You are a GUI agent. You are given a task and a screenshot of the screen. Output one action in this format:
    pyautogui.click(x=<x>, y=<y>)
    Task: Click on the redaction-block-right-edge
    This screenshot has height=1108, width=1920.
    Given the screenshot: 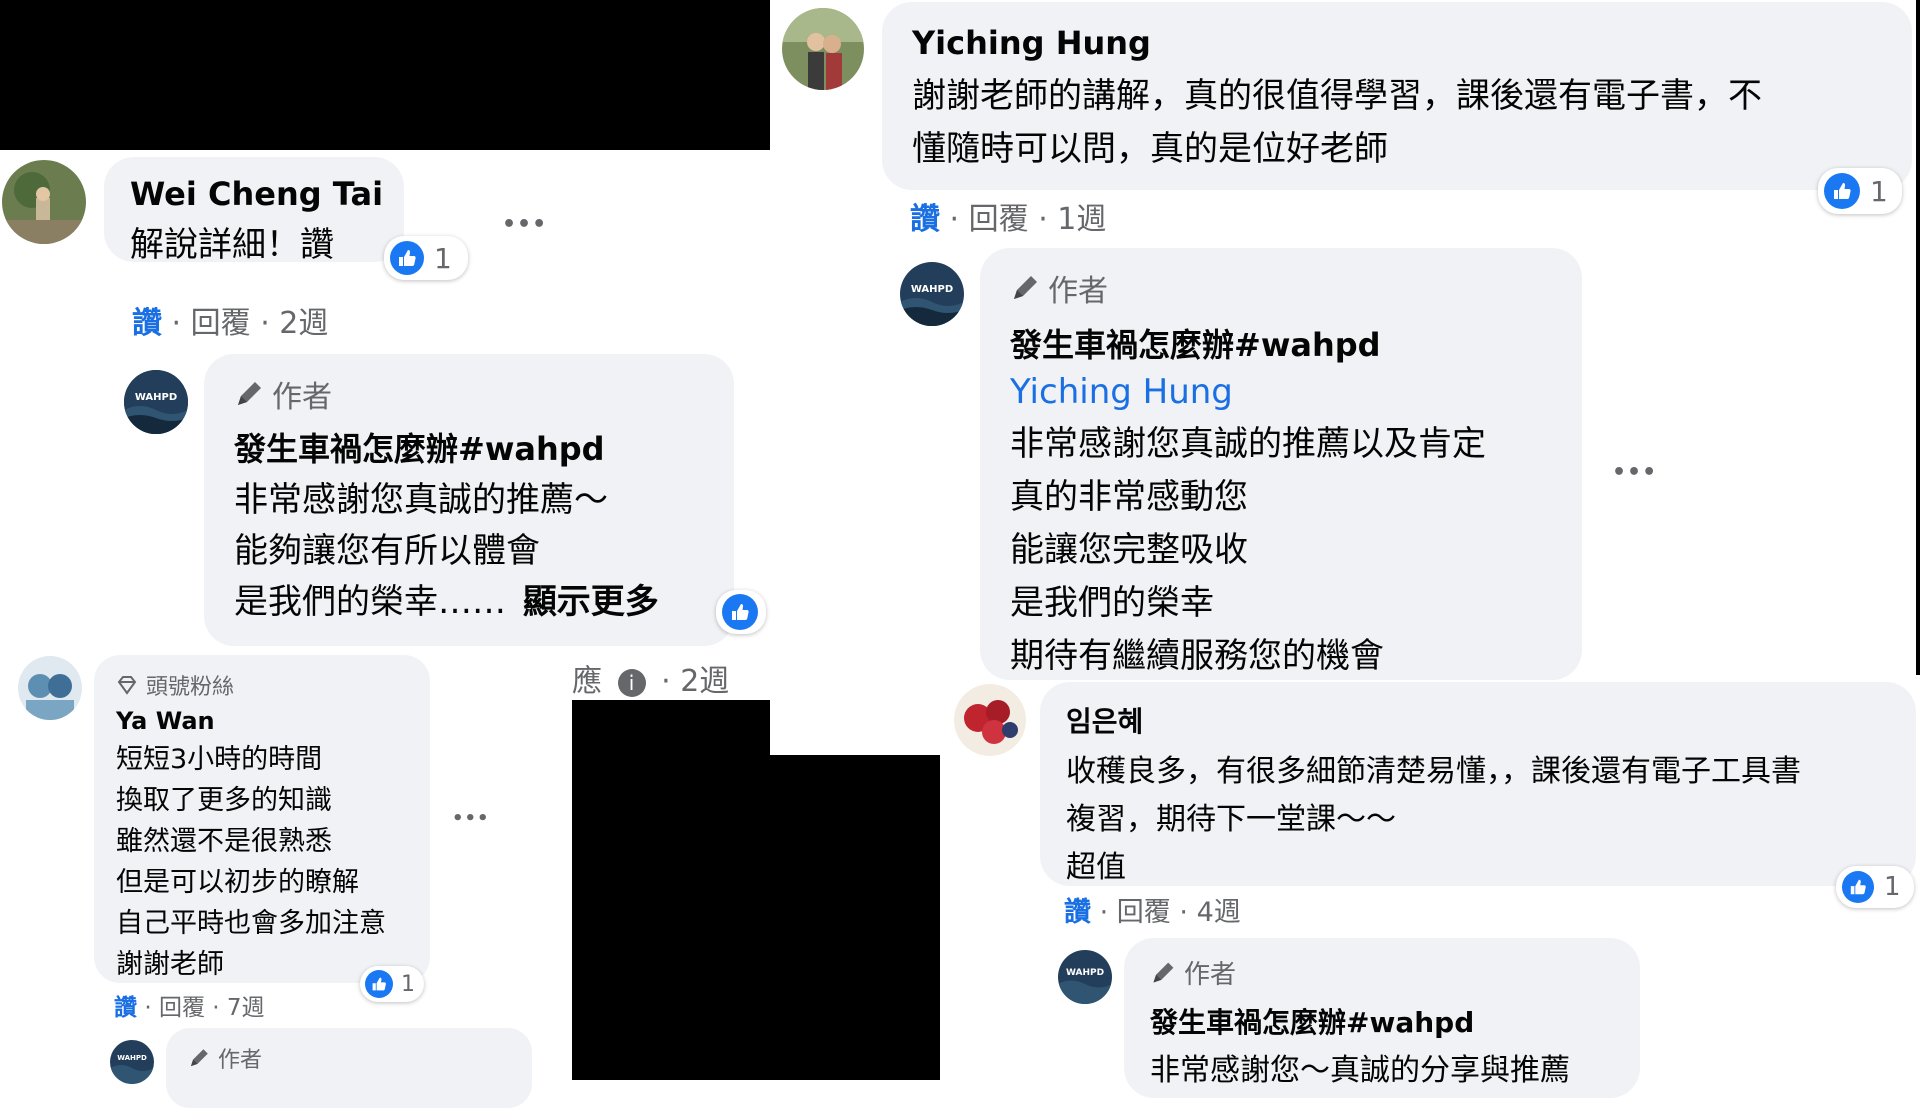 What is the action you would take?
    pyautogui.click(x=1918, y=337)
    